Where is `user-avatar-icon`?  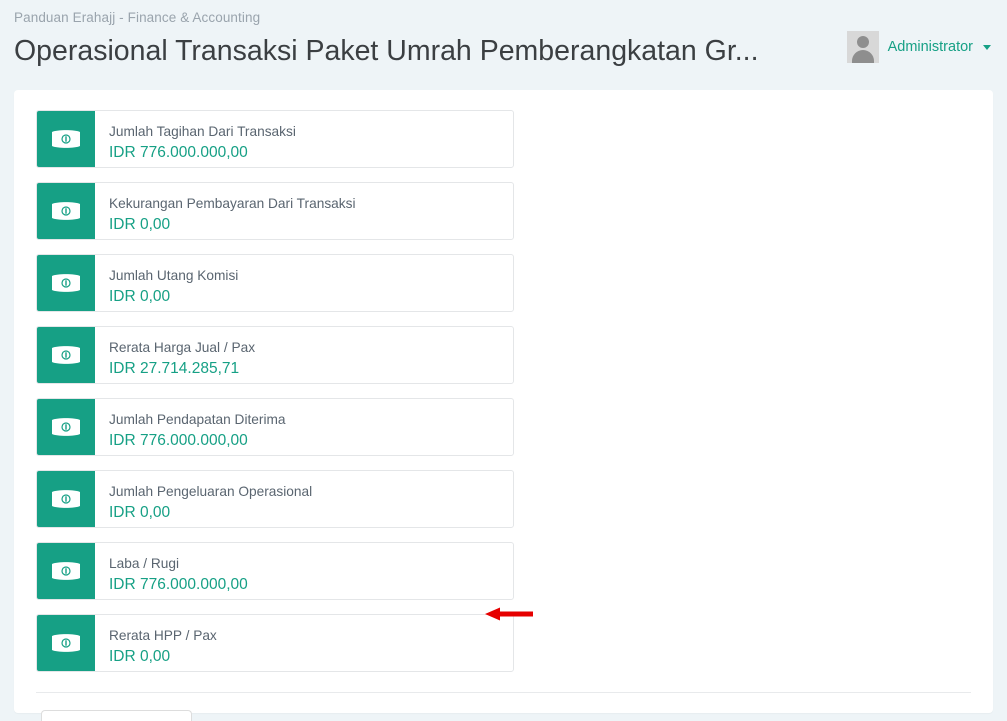
user-avatar-icon is located at coordinates (862, 47).